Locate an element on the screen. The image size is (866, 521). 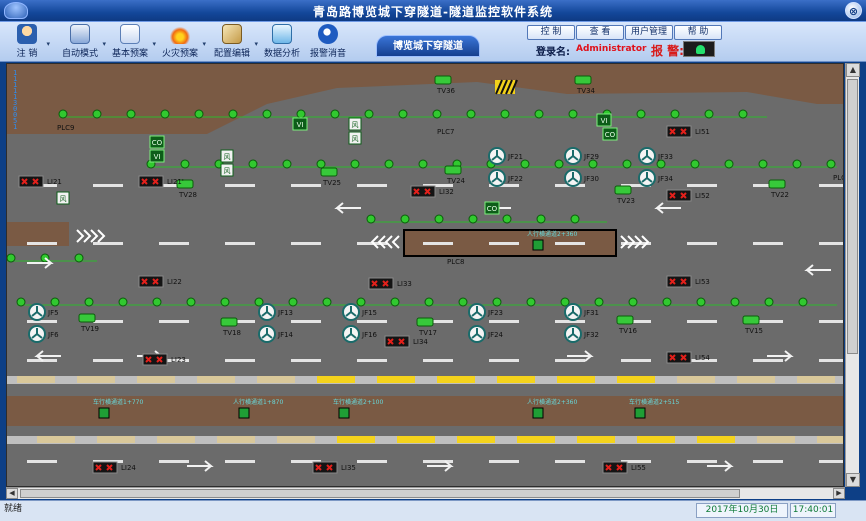
control-button: 控 制 is located at coordinates (551, 32).